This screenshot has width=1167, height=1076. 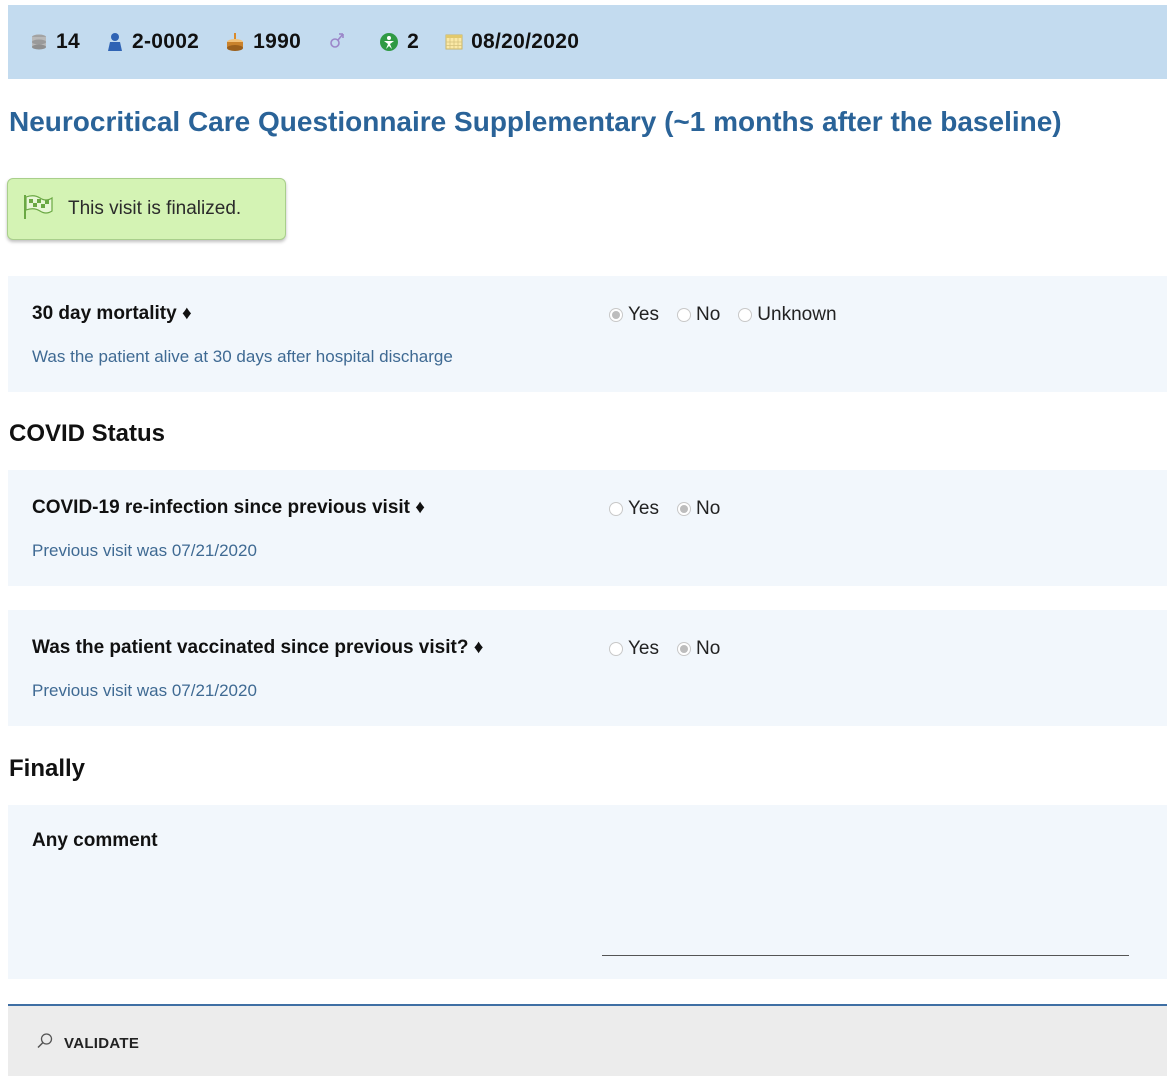 I want to click on footer-toolbar: VALIDATE, so click(x=587, y=1040).